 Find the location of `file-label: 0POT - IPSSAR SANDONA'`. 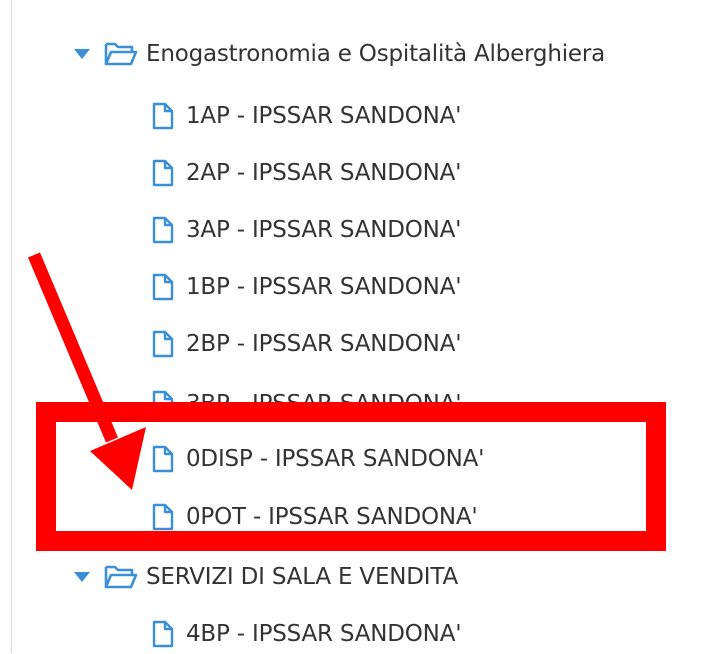

file-label: 0POT - IPSSAR SANDONA' is located at coordinates (332, 517).